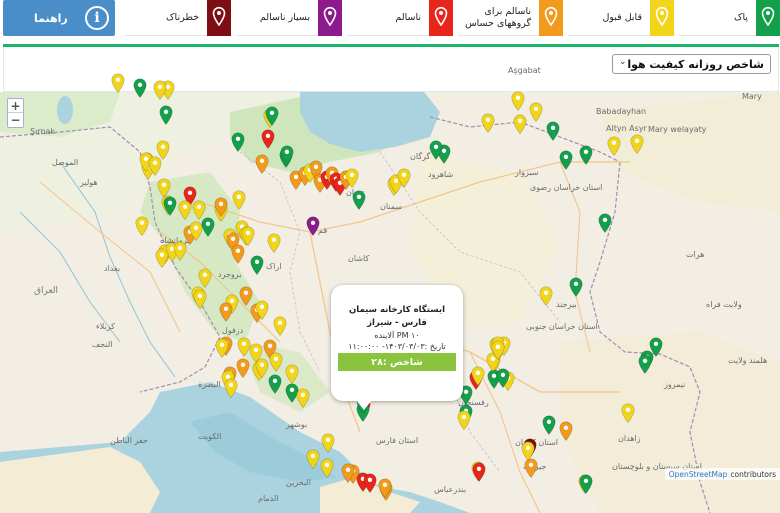 This screenshot has width=780, height=513. What do you see at coordinates (441, 174) in the screenshot?
I see `map-label: شاهرود` at bounding box center [441, 174].